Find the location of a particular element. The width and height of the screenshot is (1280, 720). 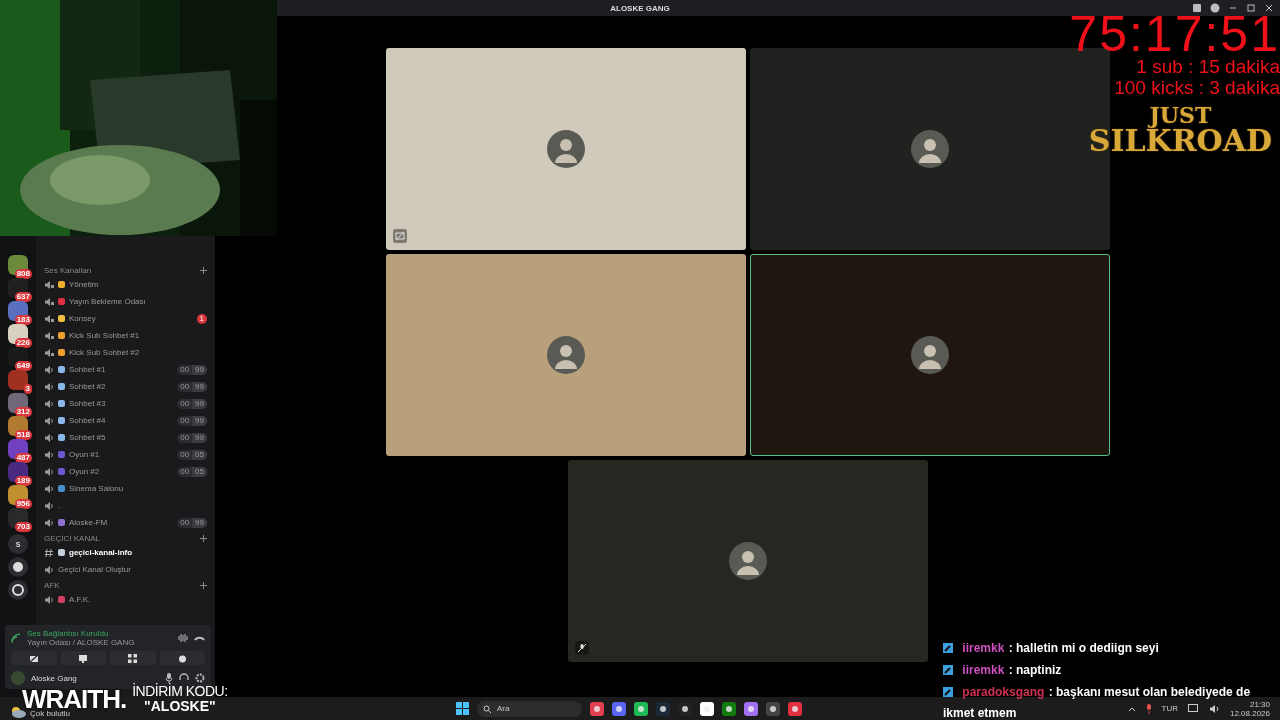

maximize-icon is located at coordinates (1251, 8).